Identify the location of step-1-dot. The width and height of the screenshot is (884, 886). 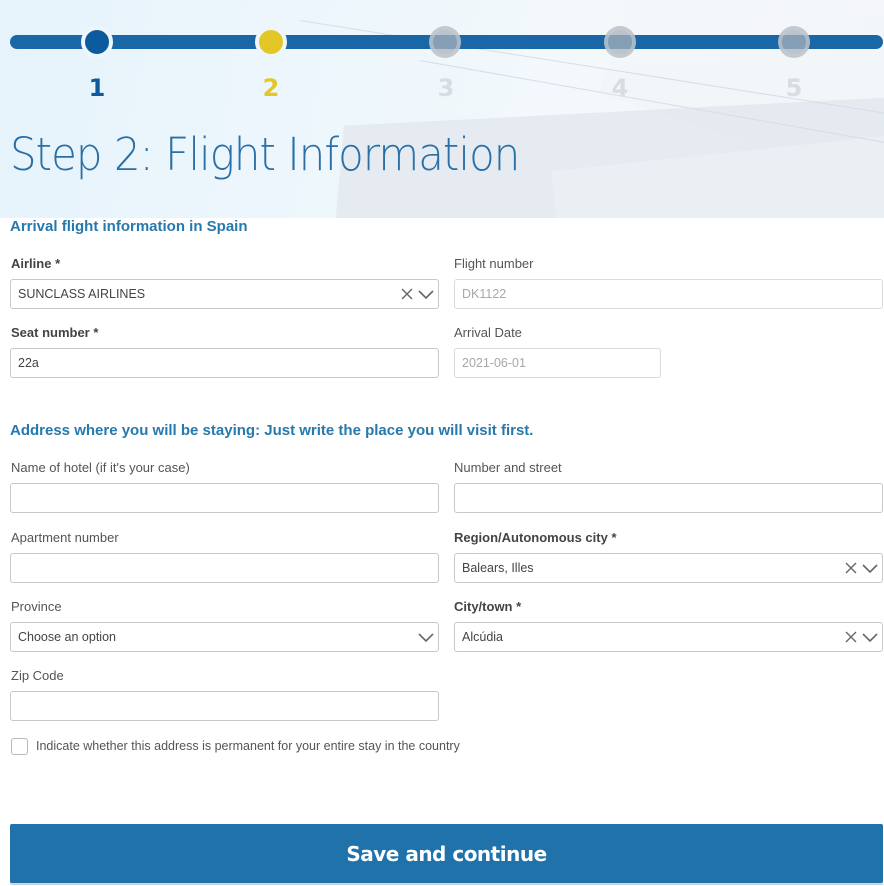
(97, 42).